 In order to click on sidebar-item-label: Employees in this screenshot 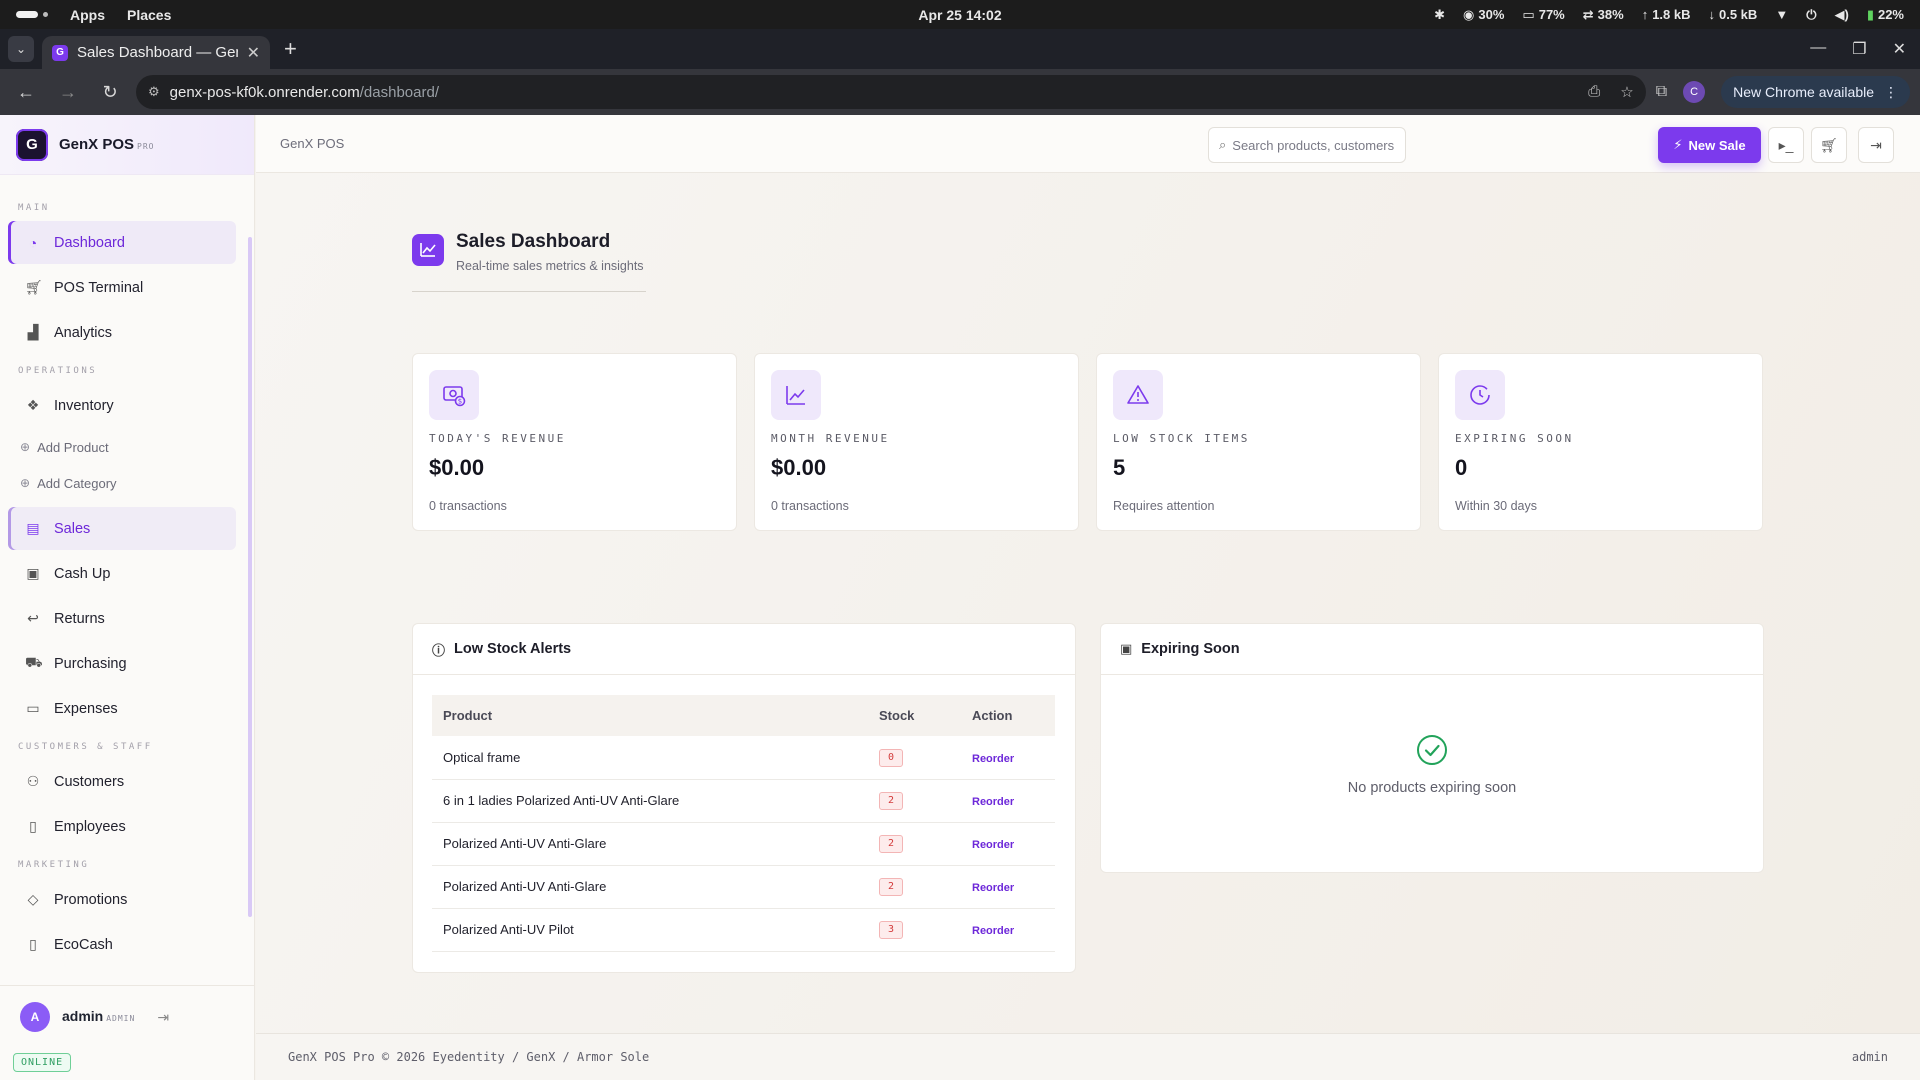, I will do `click(90, 826)`.